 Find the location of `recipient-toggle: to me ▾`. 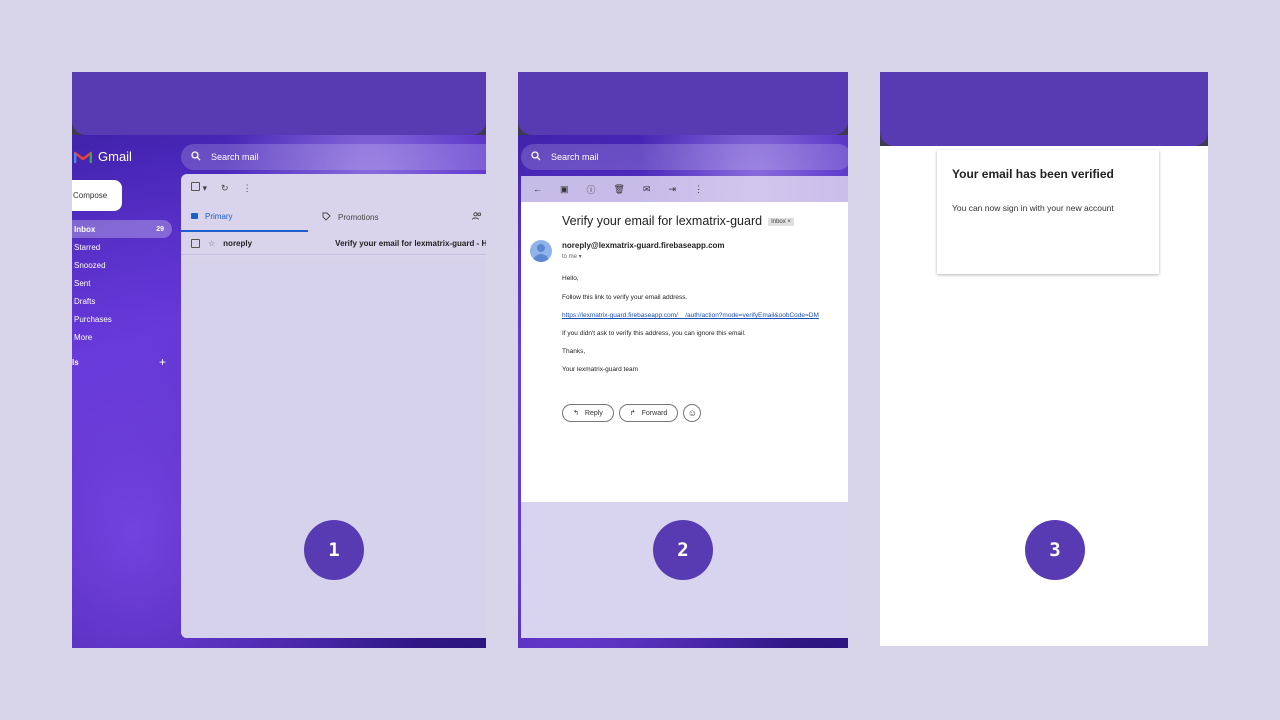

recipient-toggle: to me ▾ is located at coordinates (572, 256).